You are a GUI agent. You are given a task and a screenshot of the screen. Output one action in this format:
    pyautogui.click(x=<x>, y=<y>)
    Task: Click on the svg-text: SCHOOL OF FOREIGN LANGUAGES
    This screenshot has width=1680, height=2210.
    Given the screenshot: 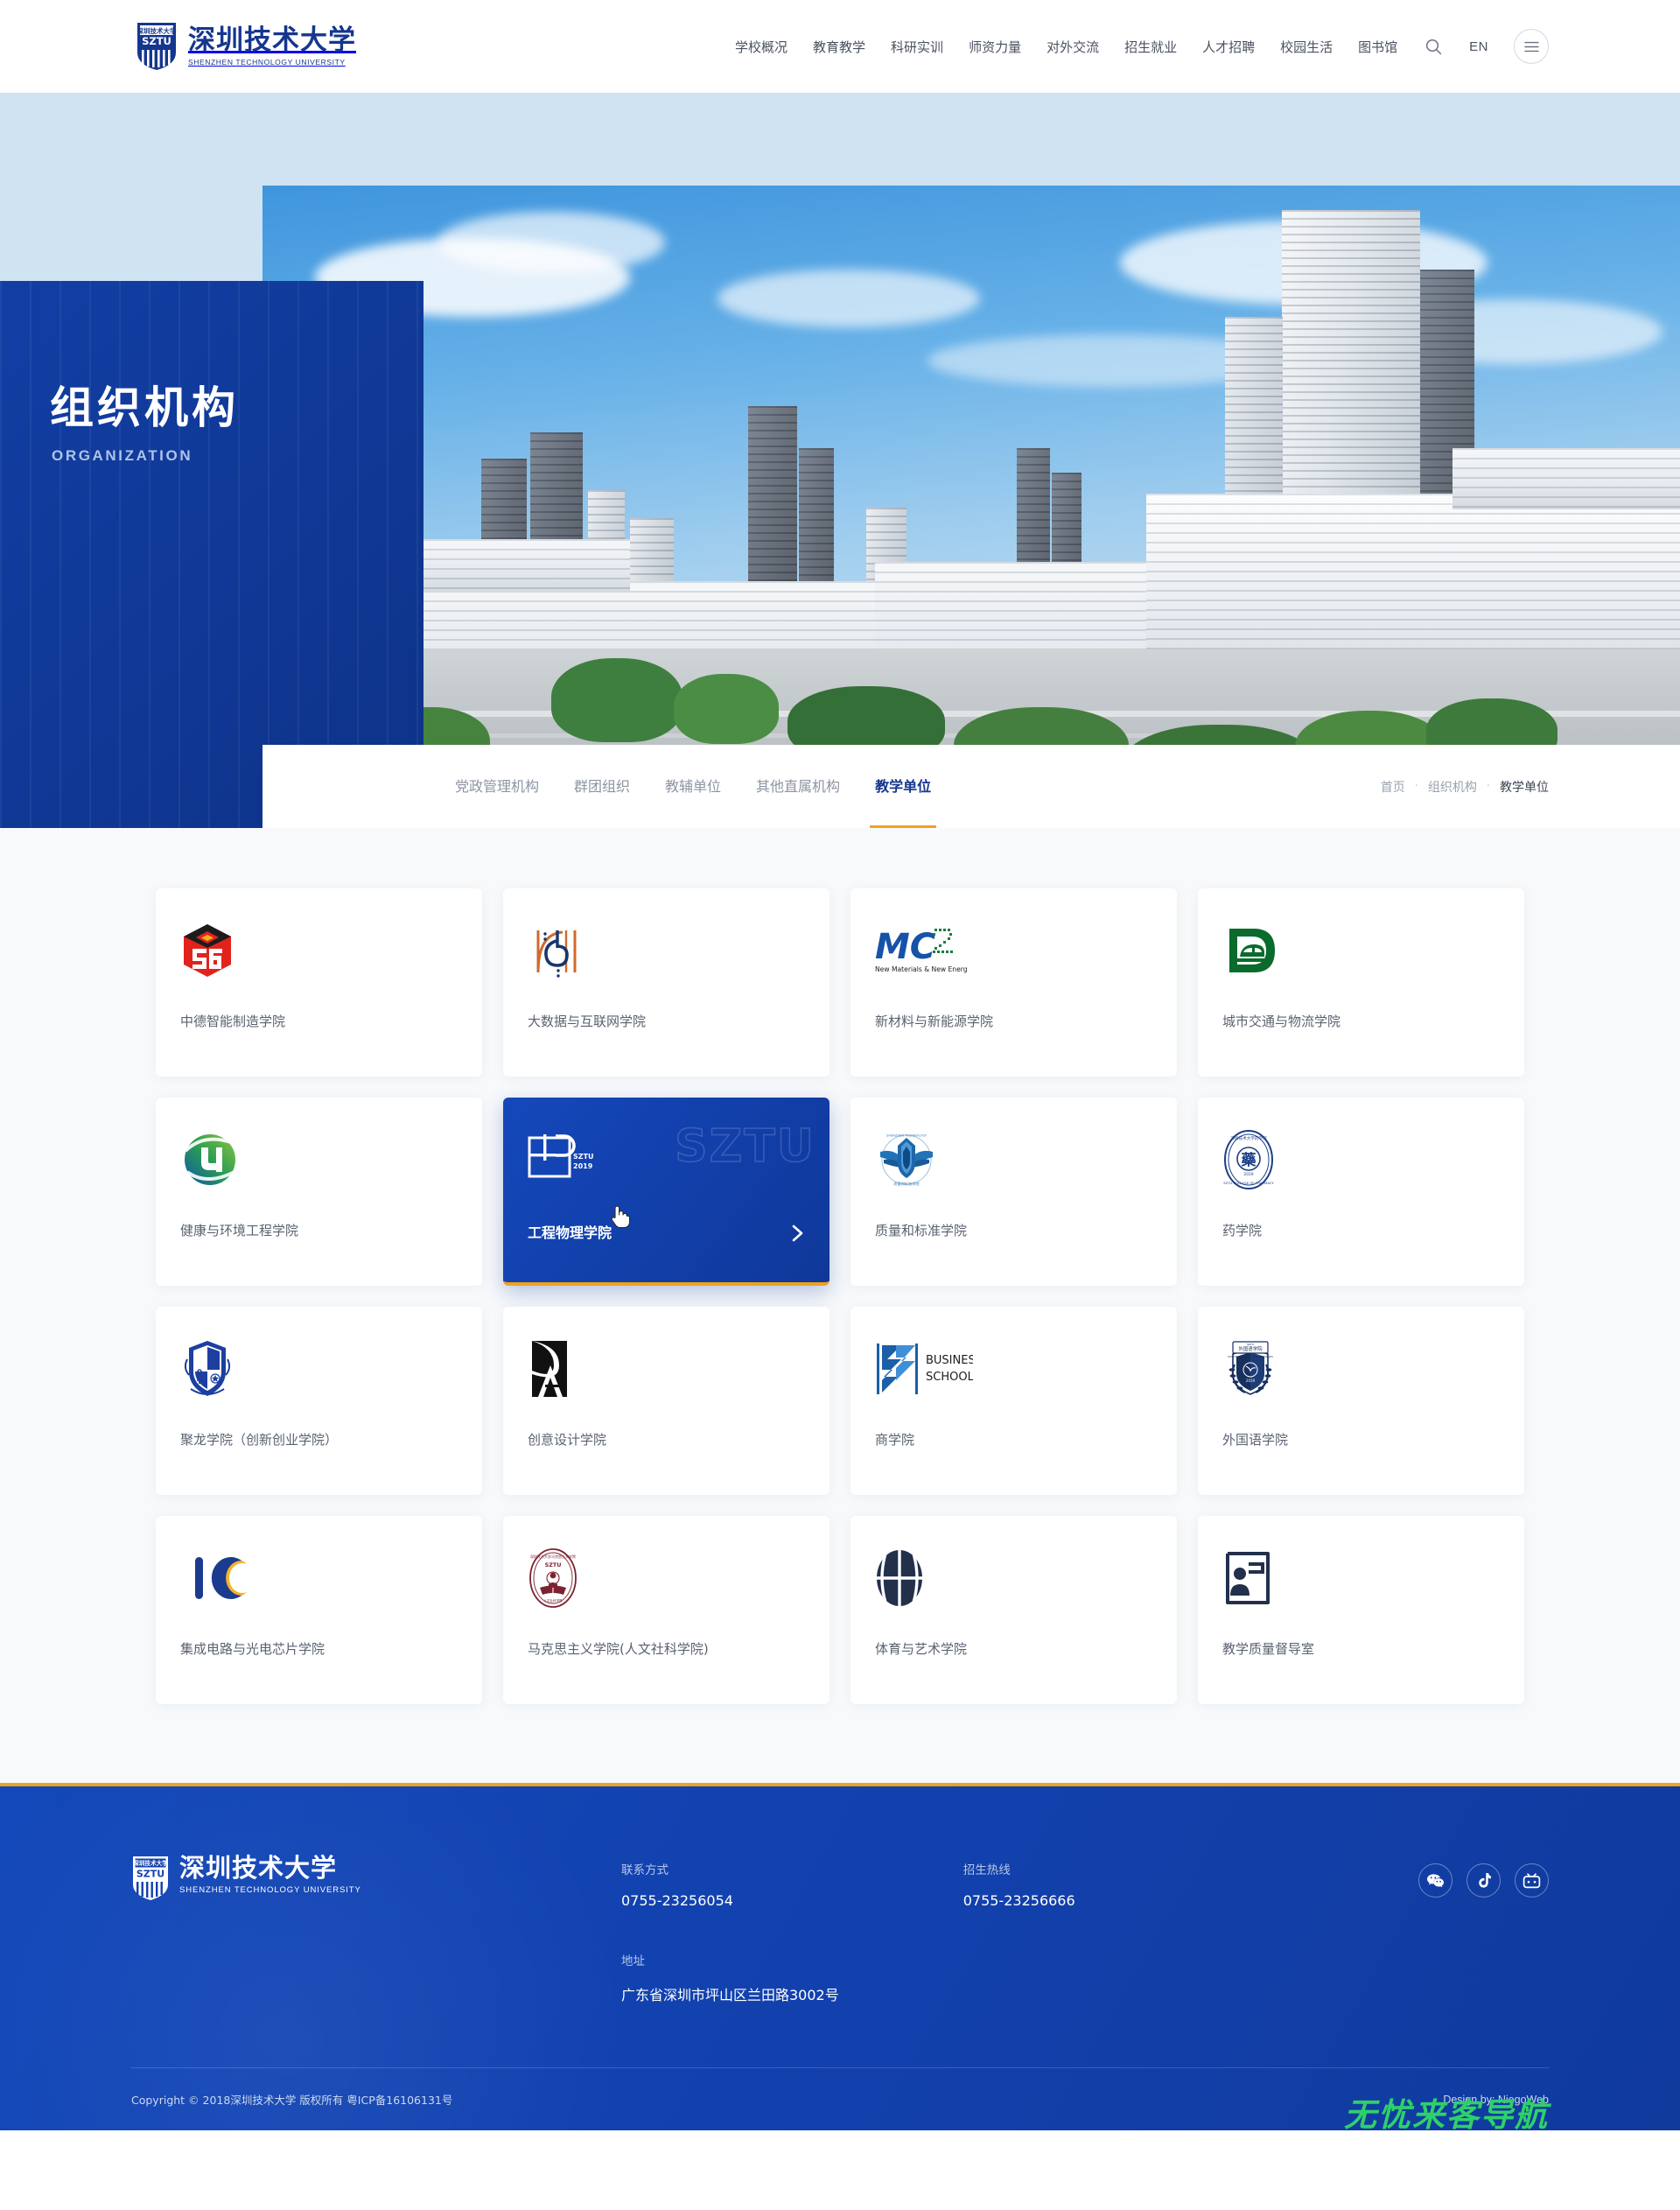 What is the action you would take?
    pyautogui.click(x=1250, y=1356)
    